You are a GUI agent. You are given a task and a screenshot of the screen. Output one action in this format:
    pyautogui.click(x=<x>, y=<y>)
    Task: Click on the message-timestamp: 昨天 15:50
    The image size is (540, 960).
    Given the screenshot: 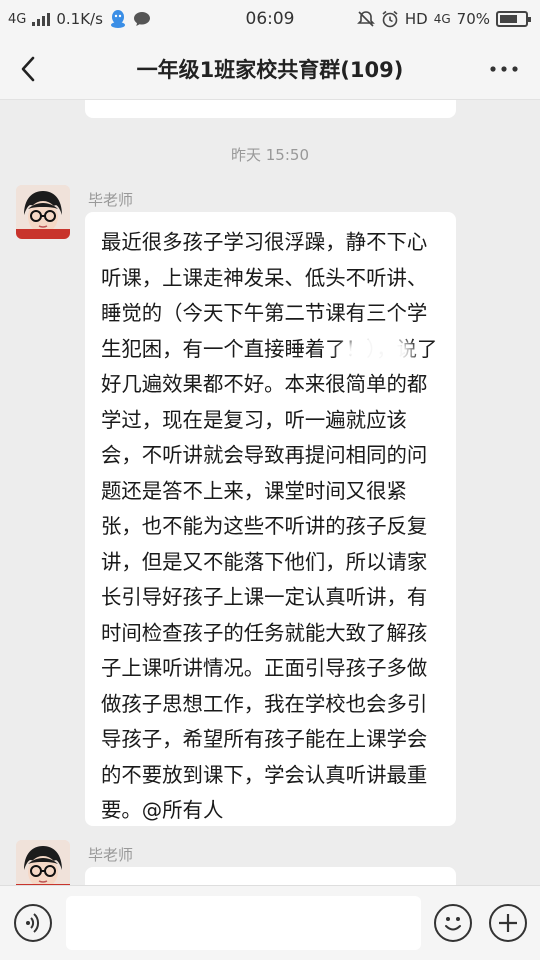 What is the action you would take?
    pyautogui.click(x=270, y=155)
    